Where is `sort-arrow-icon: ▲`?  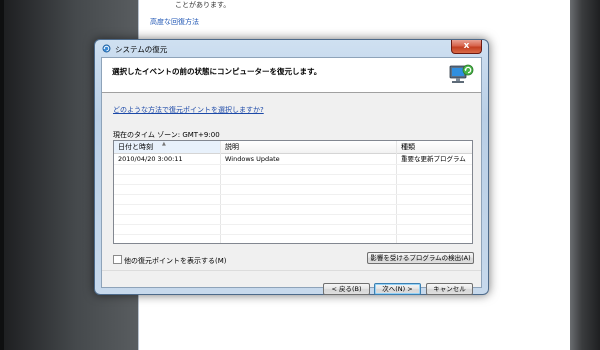 sort-arrow-icon: ▲ is located at coordinates (164, 144).